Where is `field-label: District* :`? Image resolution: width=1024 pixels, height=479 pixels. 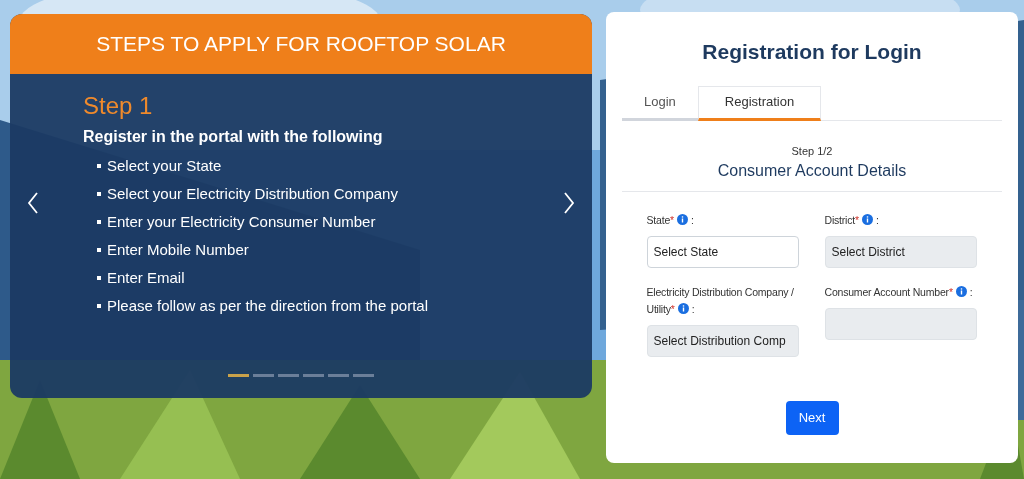 field-label: District* : is located at coordinates (852, 220).